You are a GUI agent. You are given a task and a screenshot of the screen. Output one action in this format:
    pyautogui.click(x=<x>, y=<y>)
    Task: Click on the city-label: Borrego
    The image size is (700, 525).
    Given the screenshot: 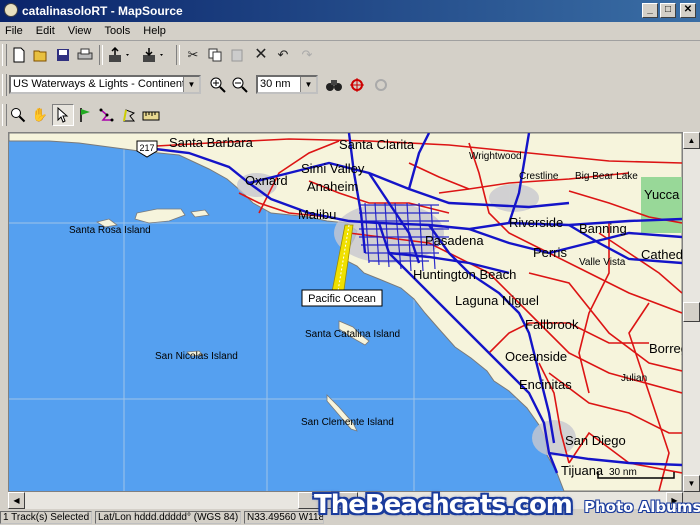 What is the action you would take?
    pyautogui.click(x=665, y=348)
    